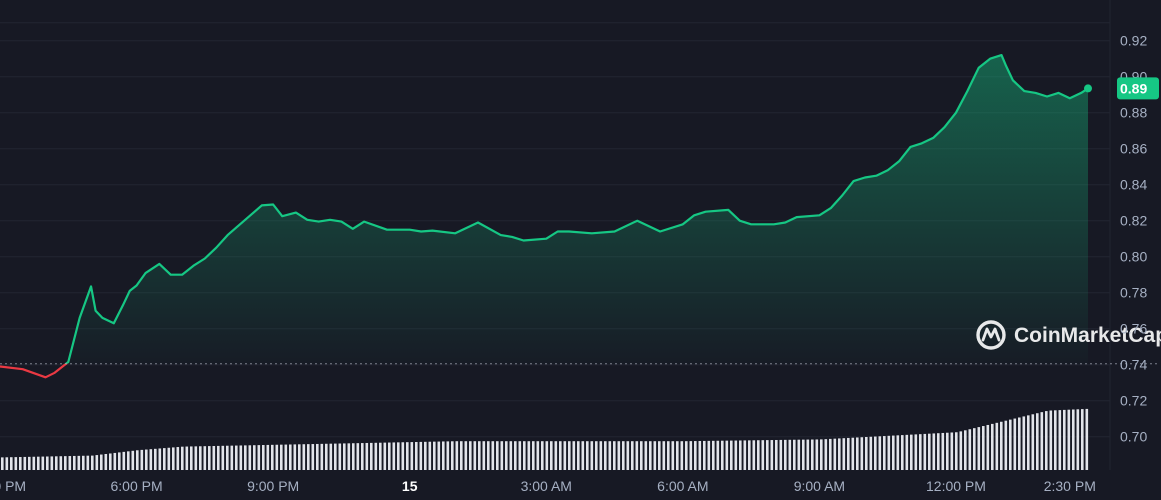 The image size is (1161, 500). Describe the element at coordinates (1088, 88) in the screenshot. I see `current-price-dot` at that location.